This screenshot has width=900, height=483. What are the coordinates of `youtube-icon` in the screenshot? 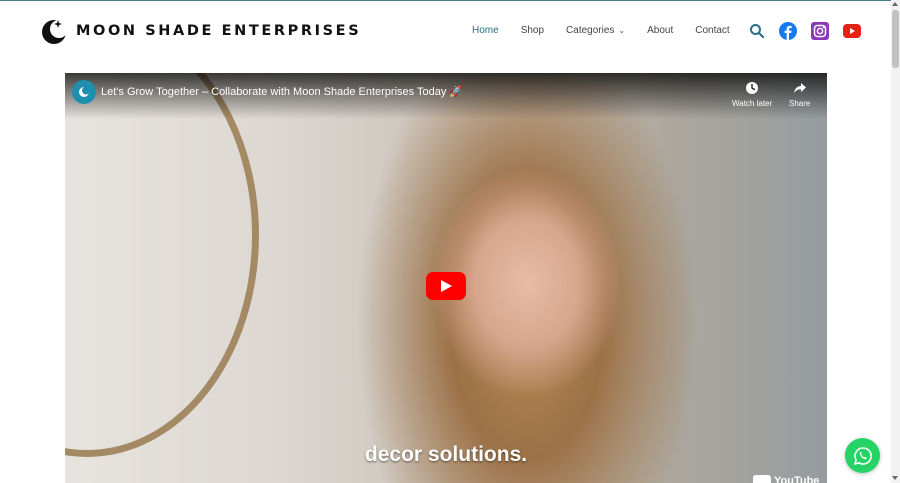 It's located at (852, 33).